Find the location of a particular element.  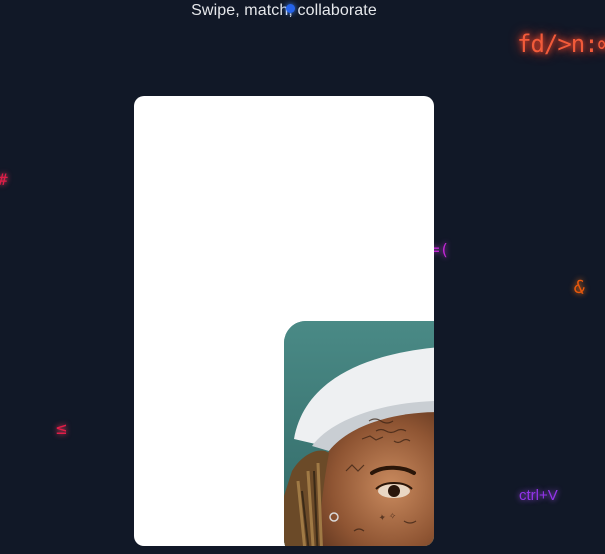

cursor-dot is located at coordinates (290, 8).